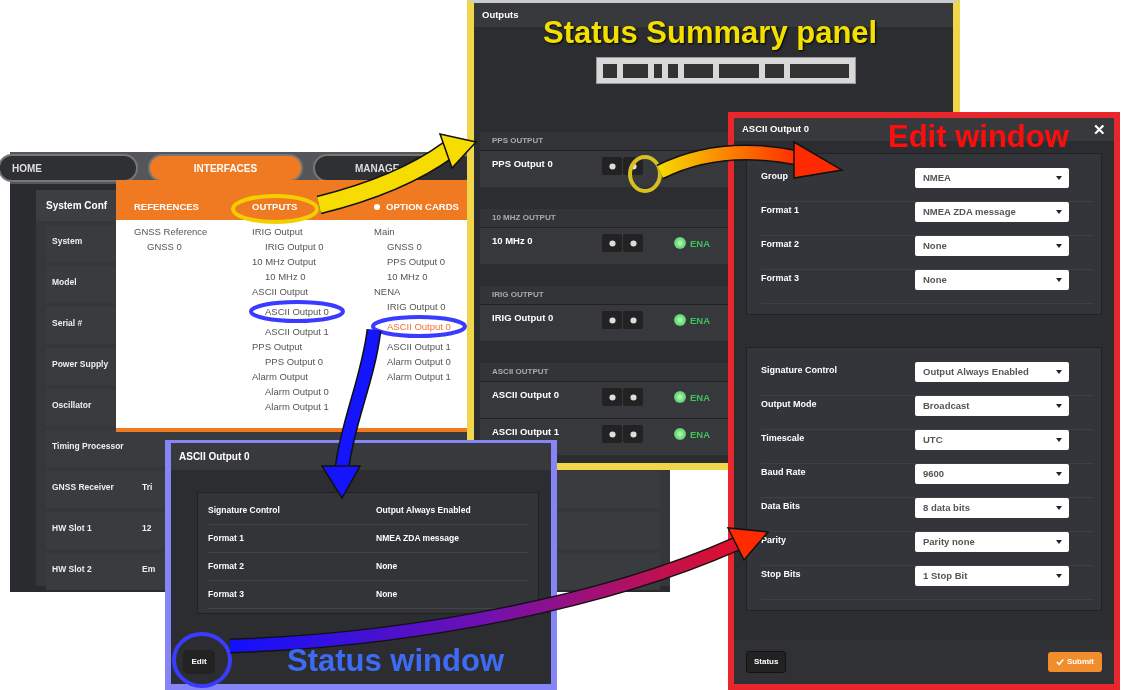 The width and height of the screenshot is (1129, 690). I want to click on field-label: Timescale, so click(783, 438).